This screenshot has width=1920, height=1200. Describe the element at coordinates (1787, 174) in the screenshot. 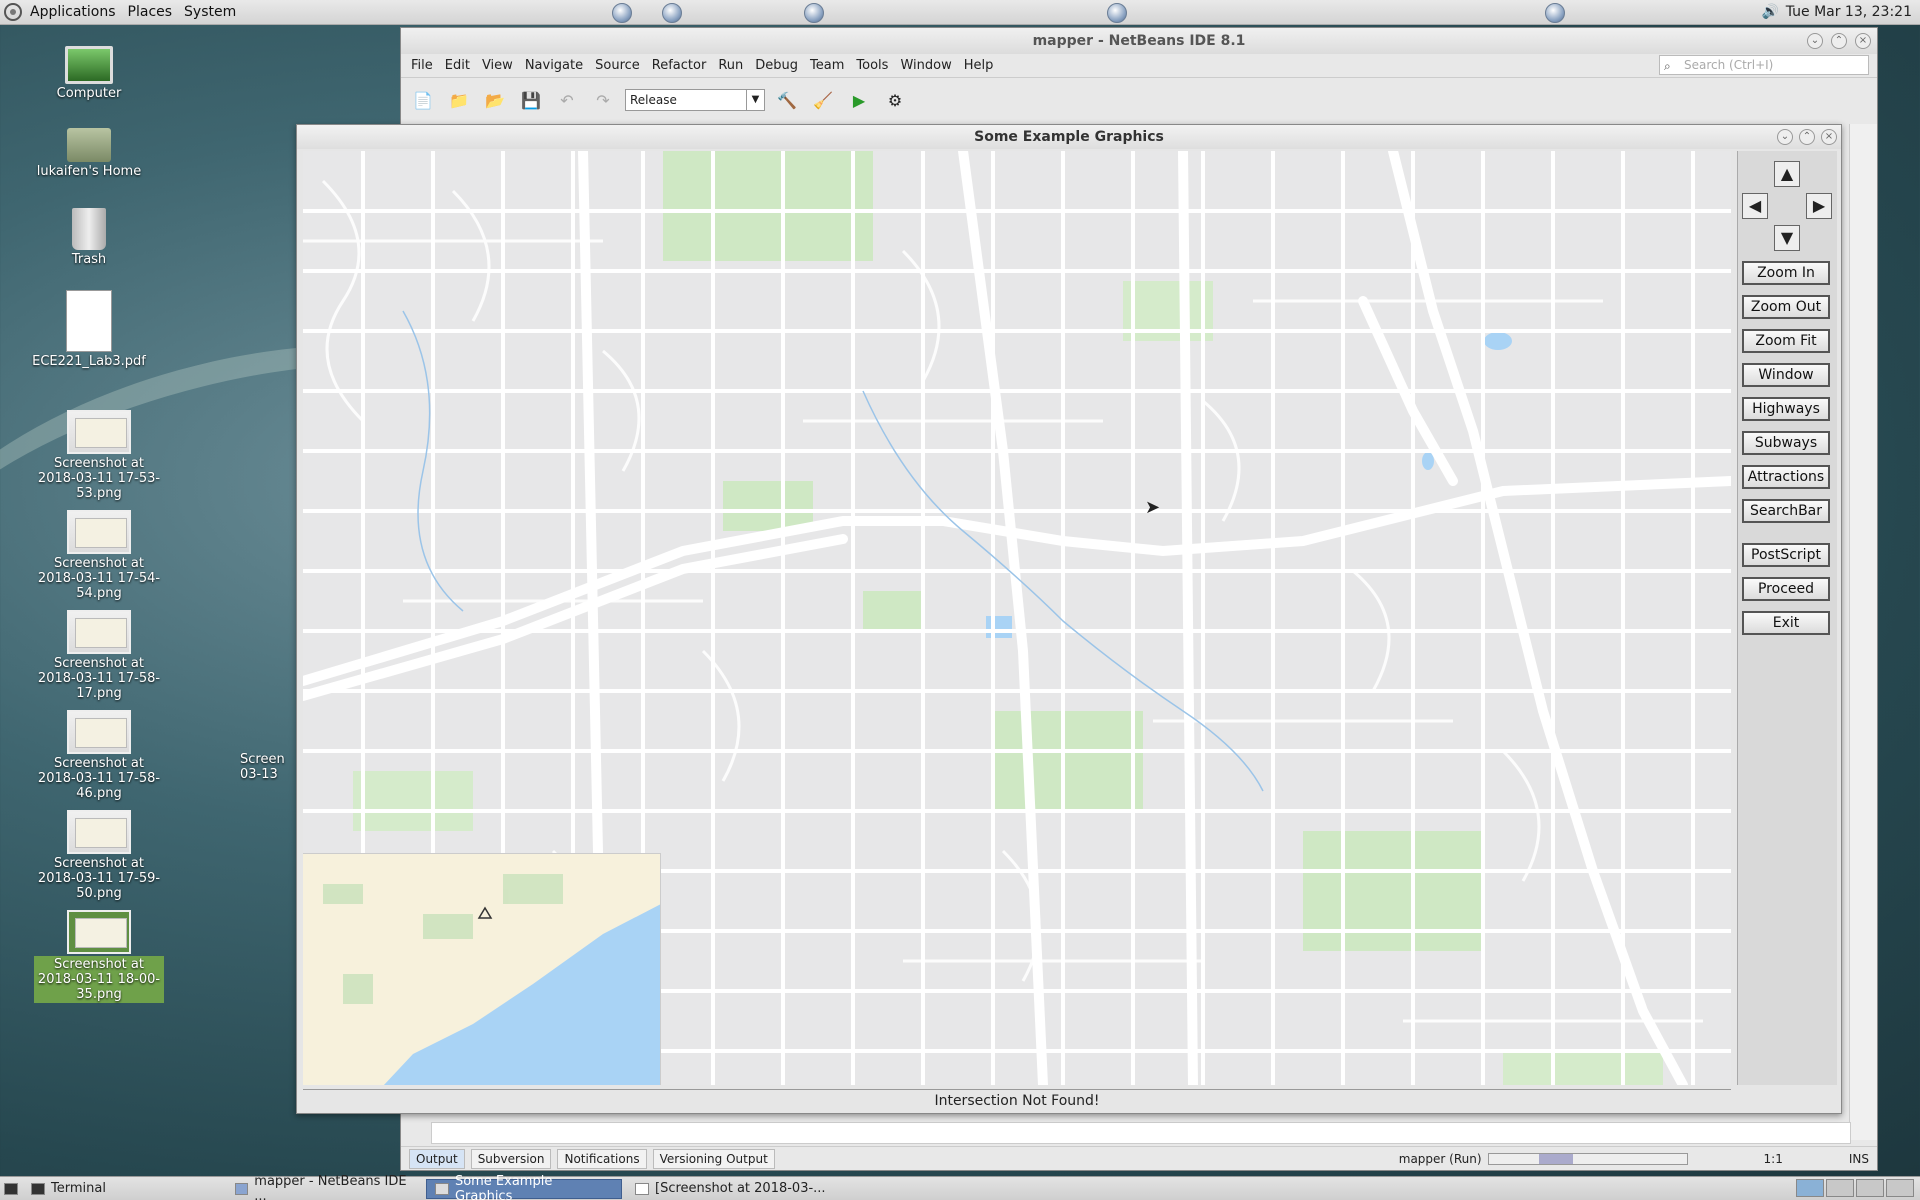

I see `pan-up-icon: ▲` at that location.